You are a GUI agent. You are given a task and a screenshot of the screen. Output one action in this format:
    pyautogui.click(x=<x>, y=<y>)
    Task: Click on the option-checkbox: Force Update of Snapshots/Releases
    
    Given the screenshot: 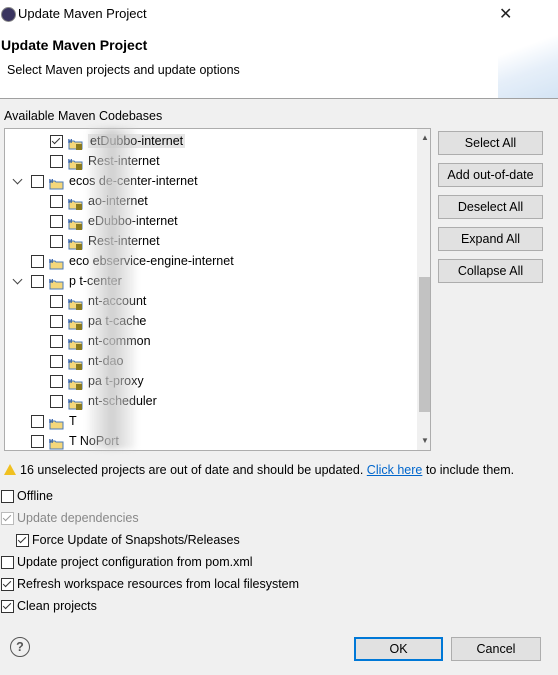 What is the action you would take?
    pyautogui.click(x=128, y=540)
    